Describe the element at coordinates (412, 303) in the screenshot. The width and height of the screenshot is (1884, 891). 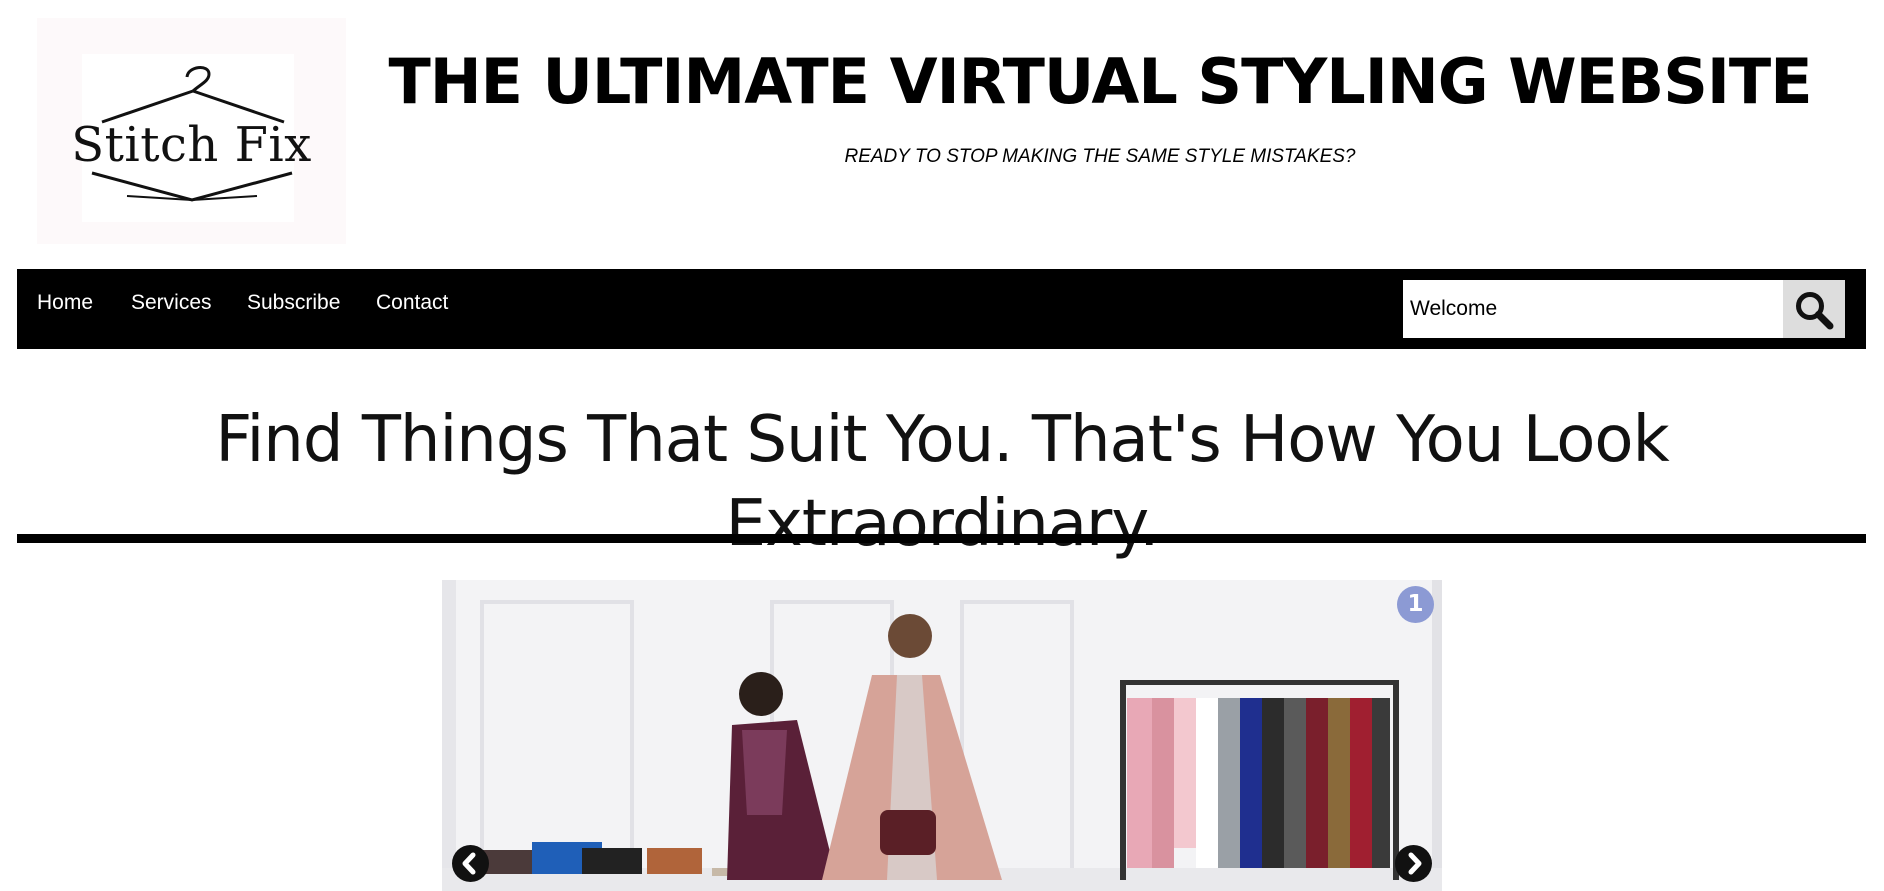
I see `nav-item-contact: Contact` at that location.